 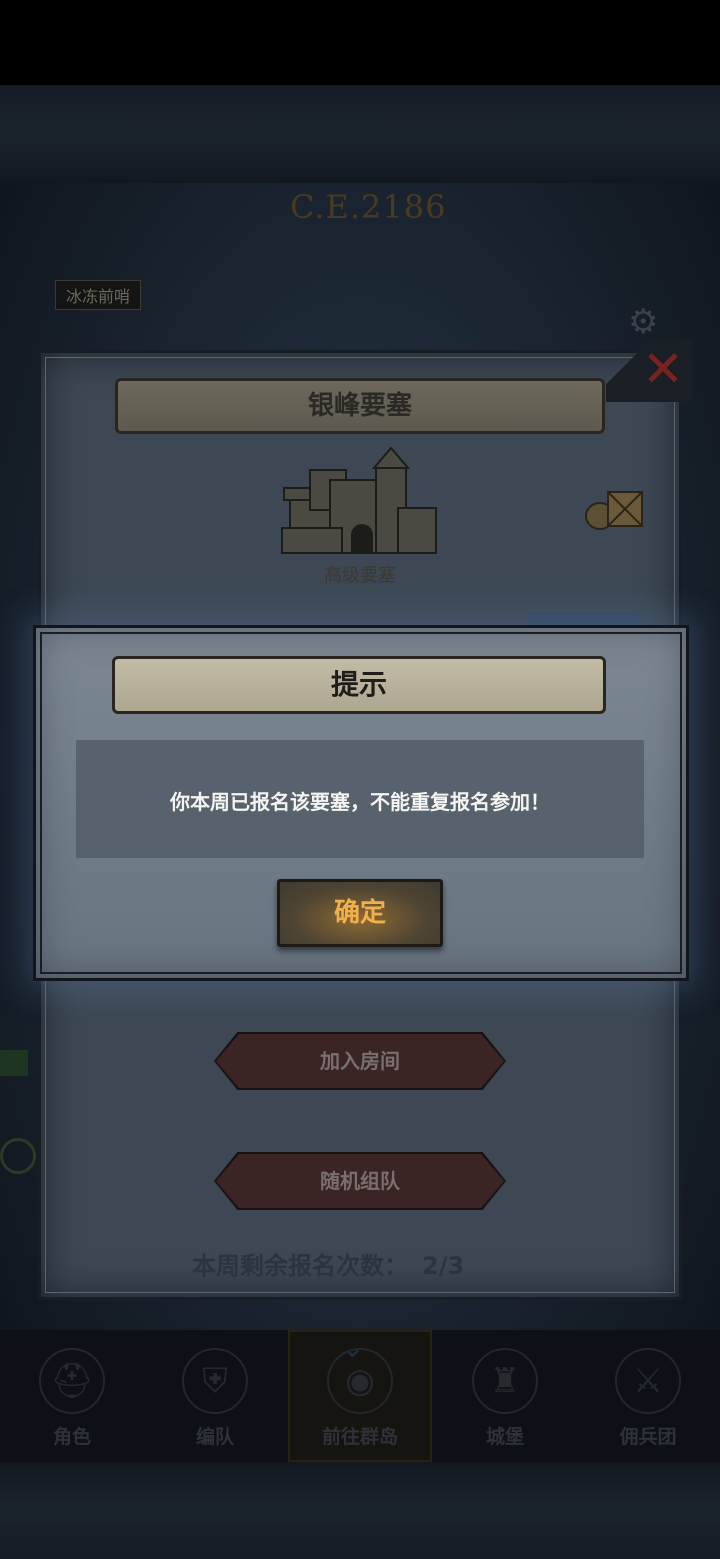 I want to click on fortress-title: 银峰要塞, so click(x=360, y=406).